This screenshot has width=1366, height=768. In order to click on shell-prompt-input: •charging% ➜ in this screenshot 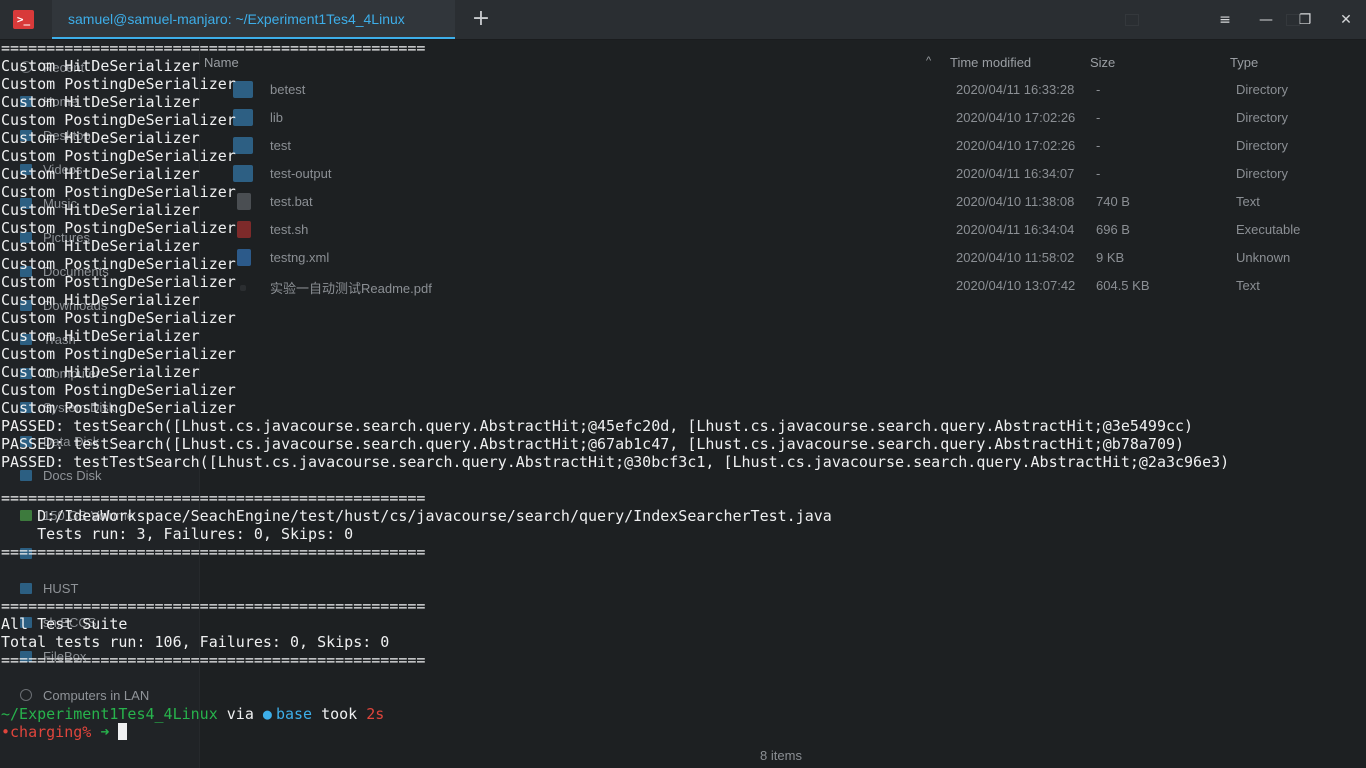, I will do `click(64, 732)`.